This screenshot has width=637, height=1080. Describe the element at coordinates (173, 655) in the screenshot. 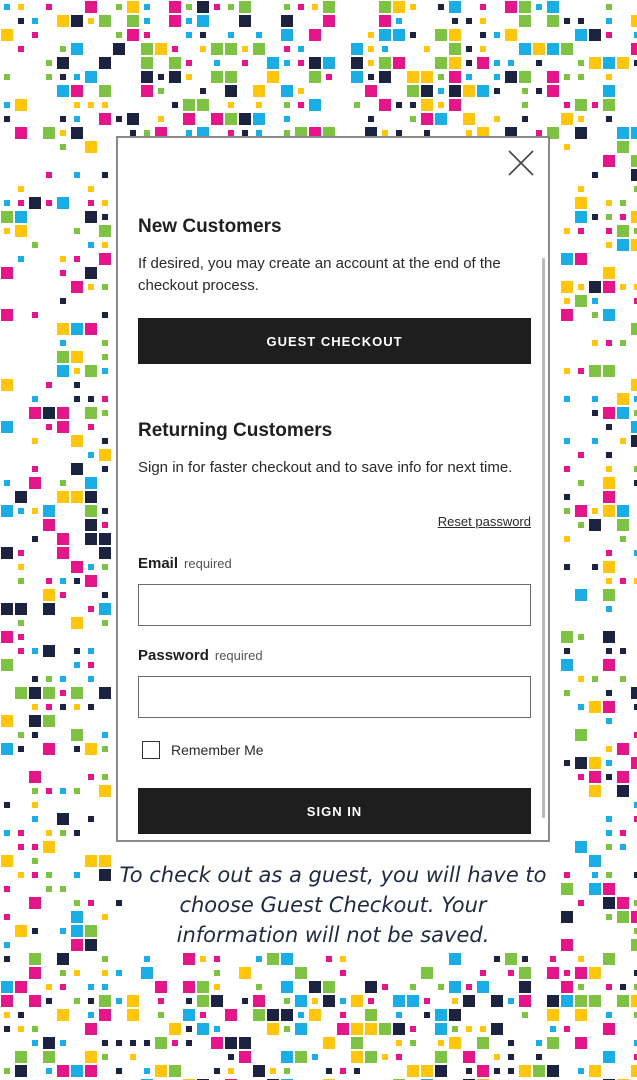

I see `password-label-text: Password` at that location.